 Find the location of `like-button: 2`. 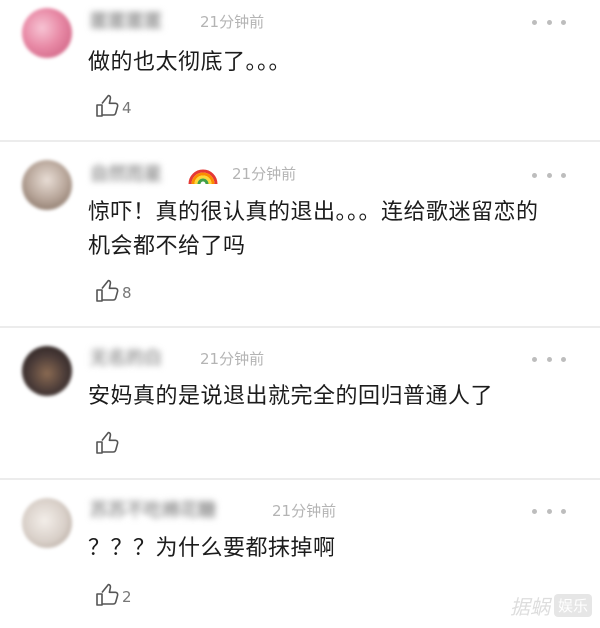

like-button: 2 is located at coordinates (113, 595).